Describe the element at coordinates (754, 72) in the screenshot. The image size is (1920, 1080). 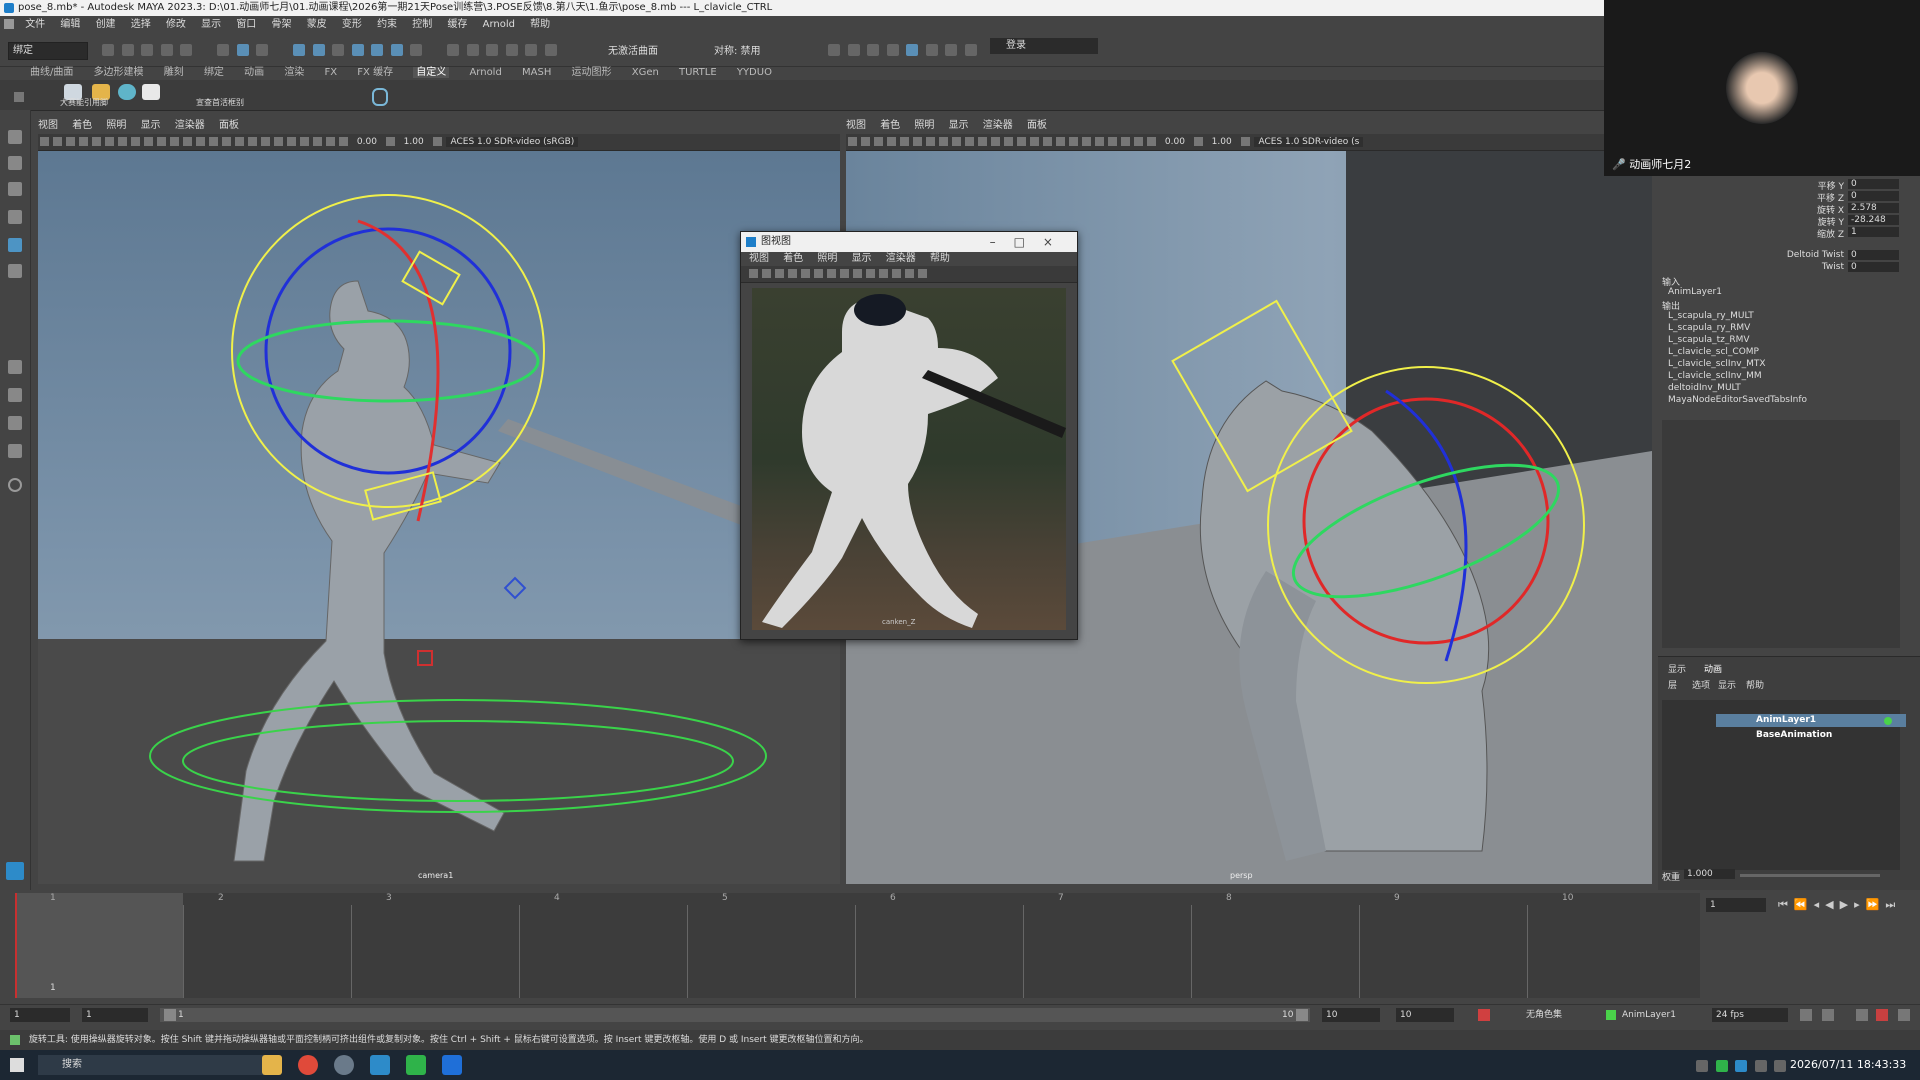
I see `shelf-tab: YYDUO` at that location.